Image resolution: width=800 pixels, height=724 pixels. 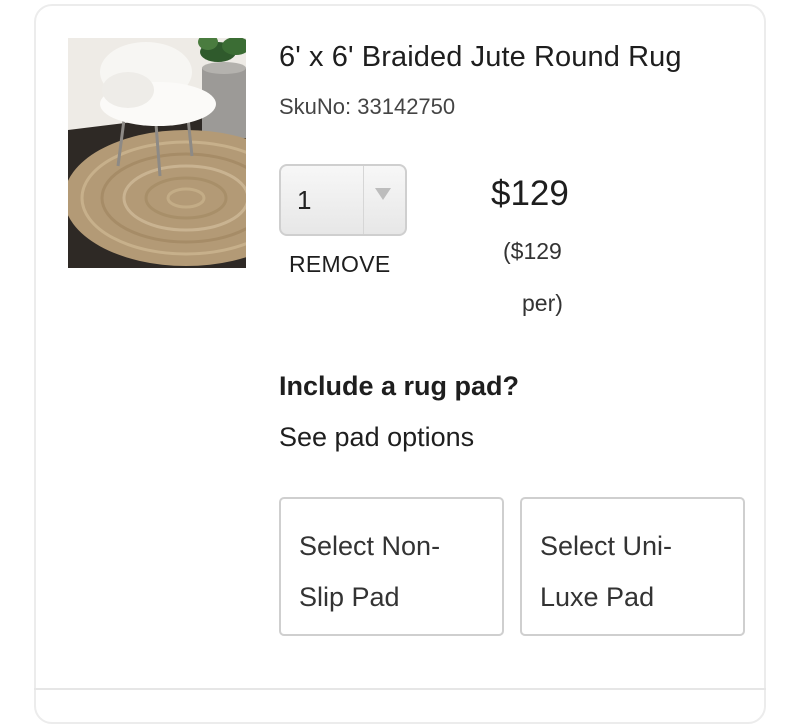 What do you see at coordinates (383, 194) in the screenshot?
I see `chevron-down-icon` at bounding box center [383, 194].